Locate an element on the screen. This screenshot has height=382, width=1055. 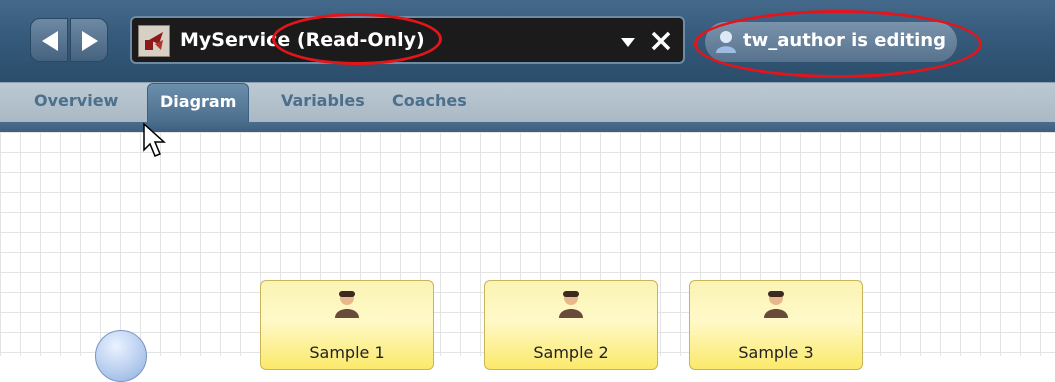
caret-down-icon is located at coordinates (628, 42).